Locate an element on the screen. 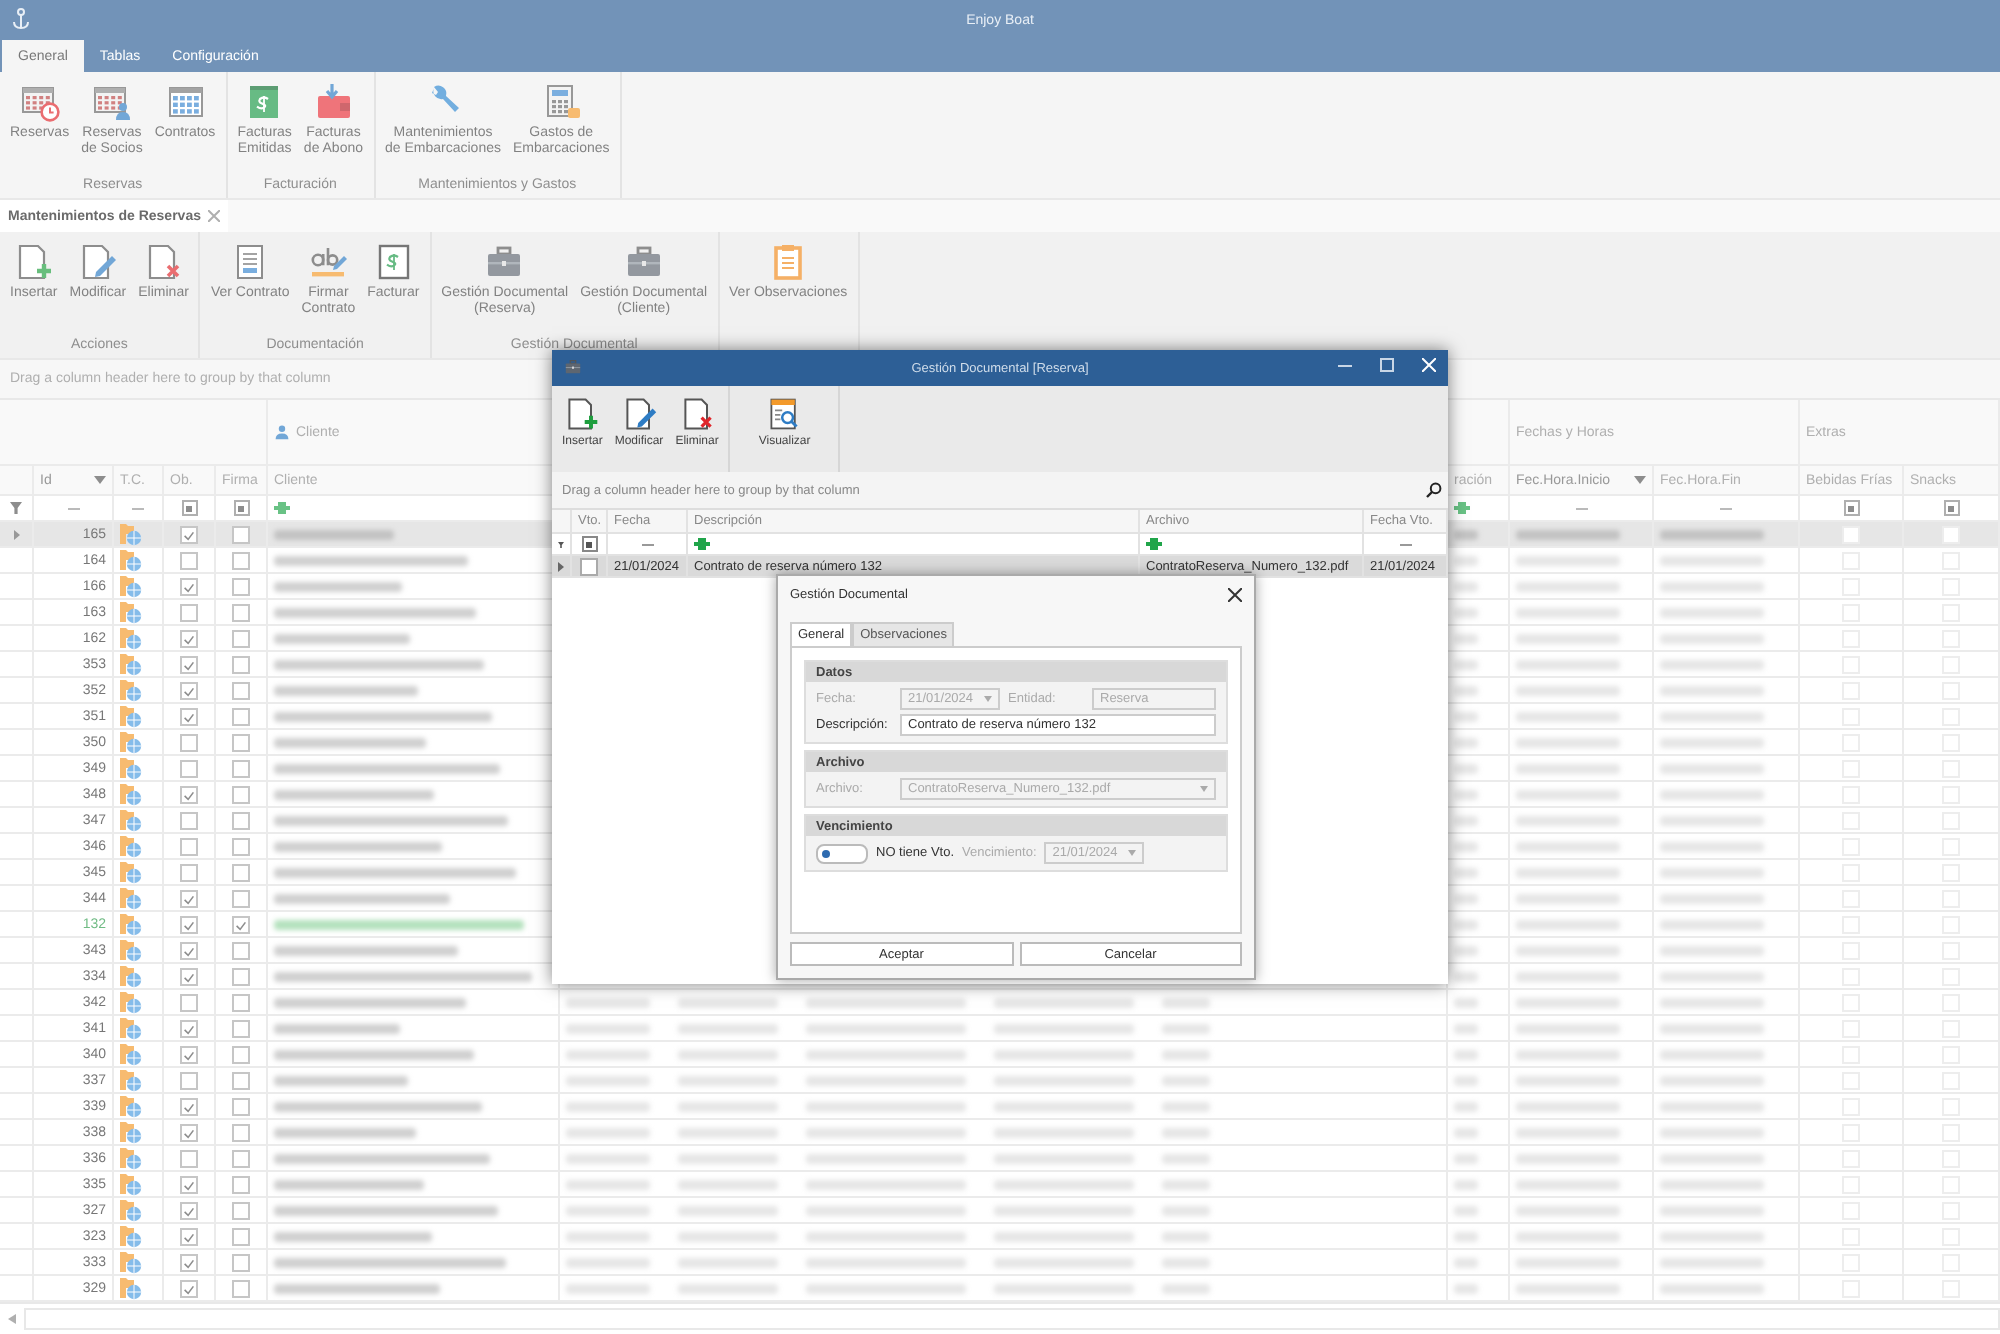  briefcase-icon is located at coordinates (643, 262).